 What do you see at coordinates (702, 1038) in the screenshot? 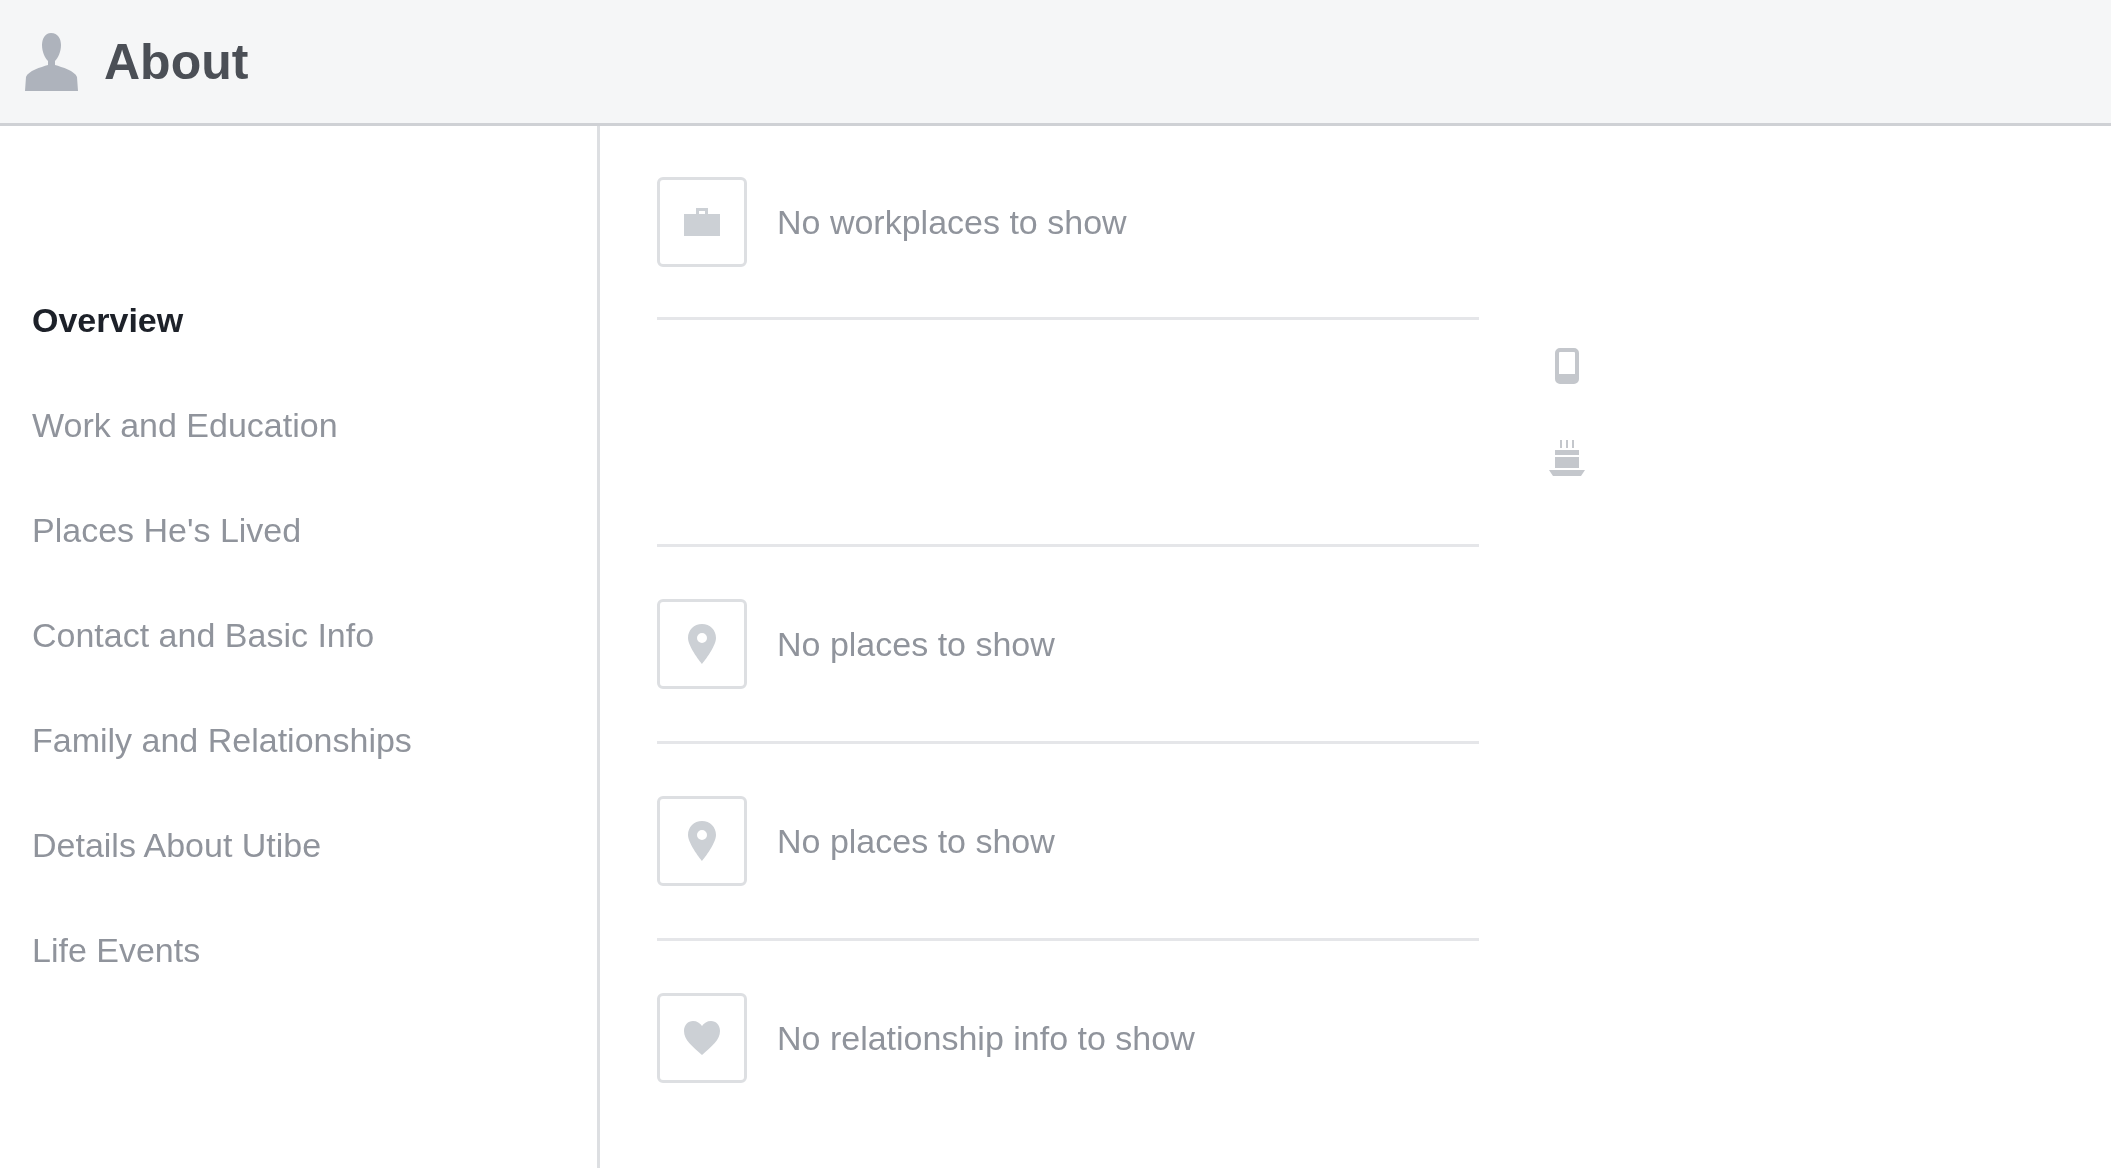
I see `heart-icon` at bounding box center [702, 1038].